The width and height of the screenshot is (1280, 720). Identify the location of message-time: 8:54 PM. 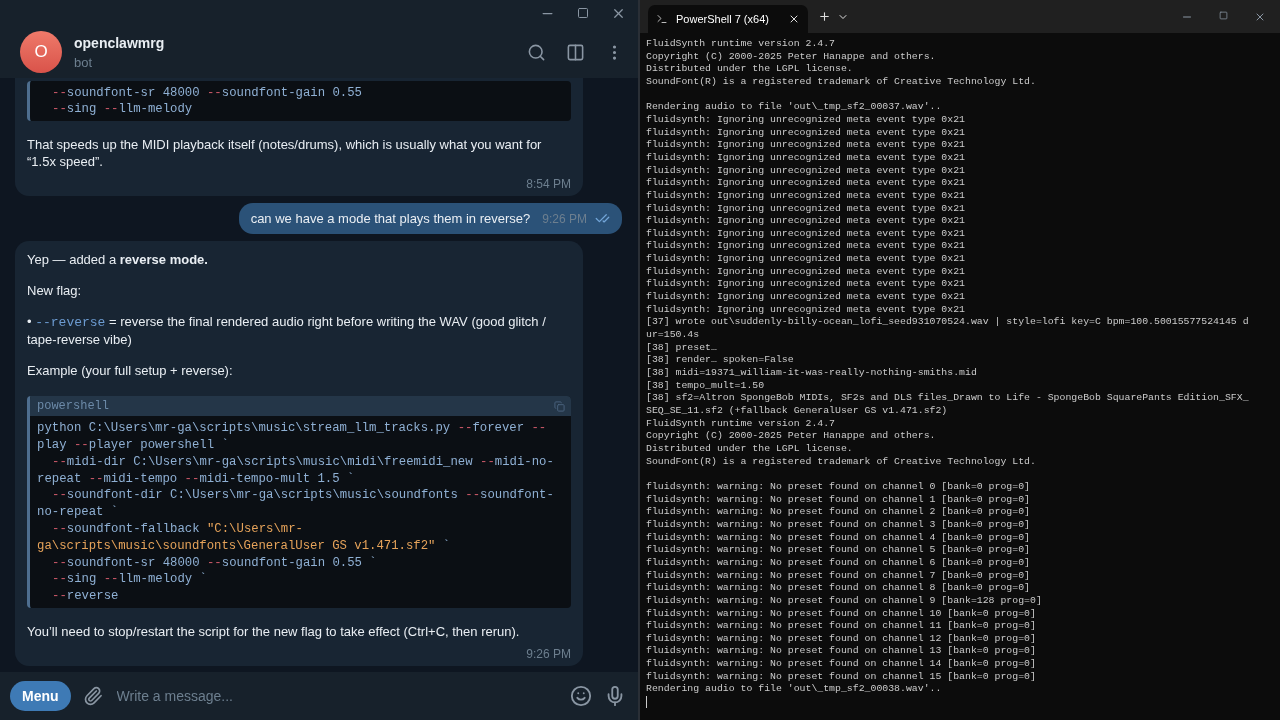
(548, 184).